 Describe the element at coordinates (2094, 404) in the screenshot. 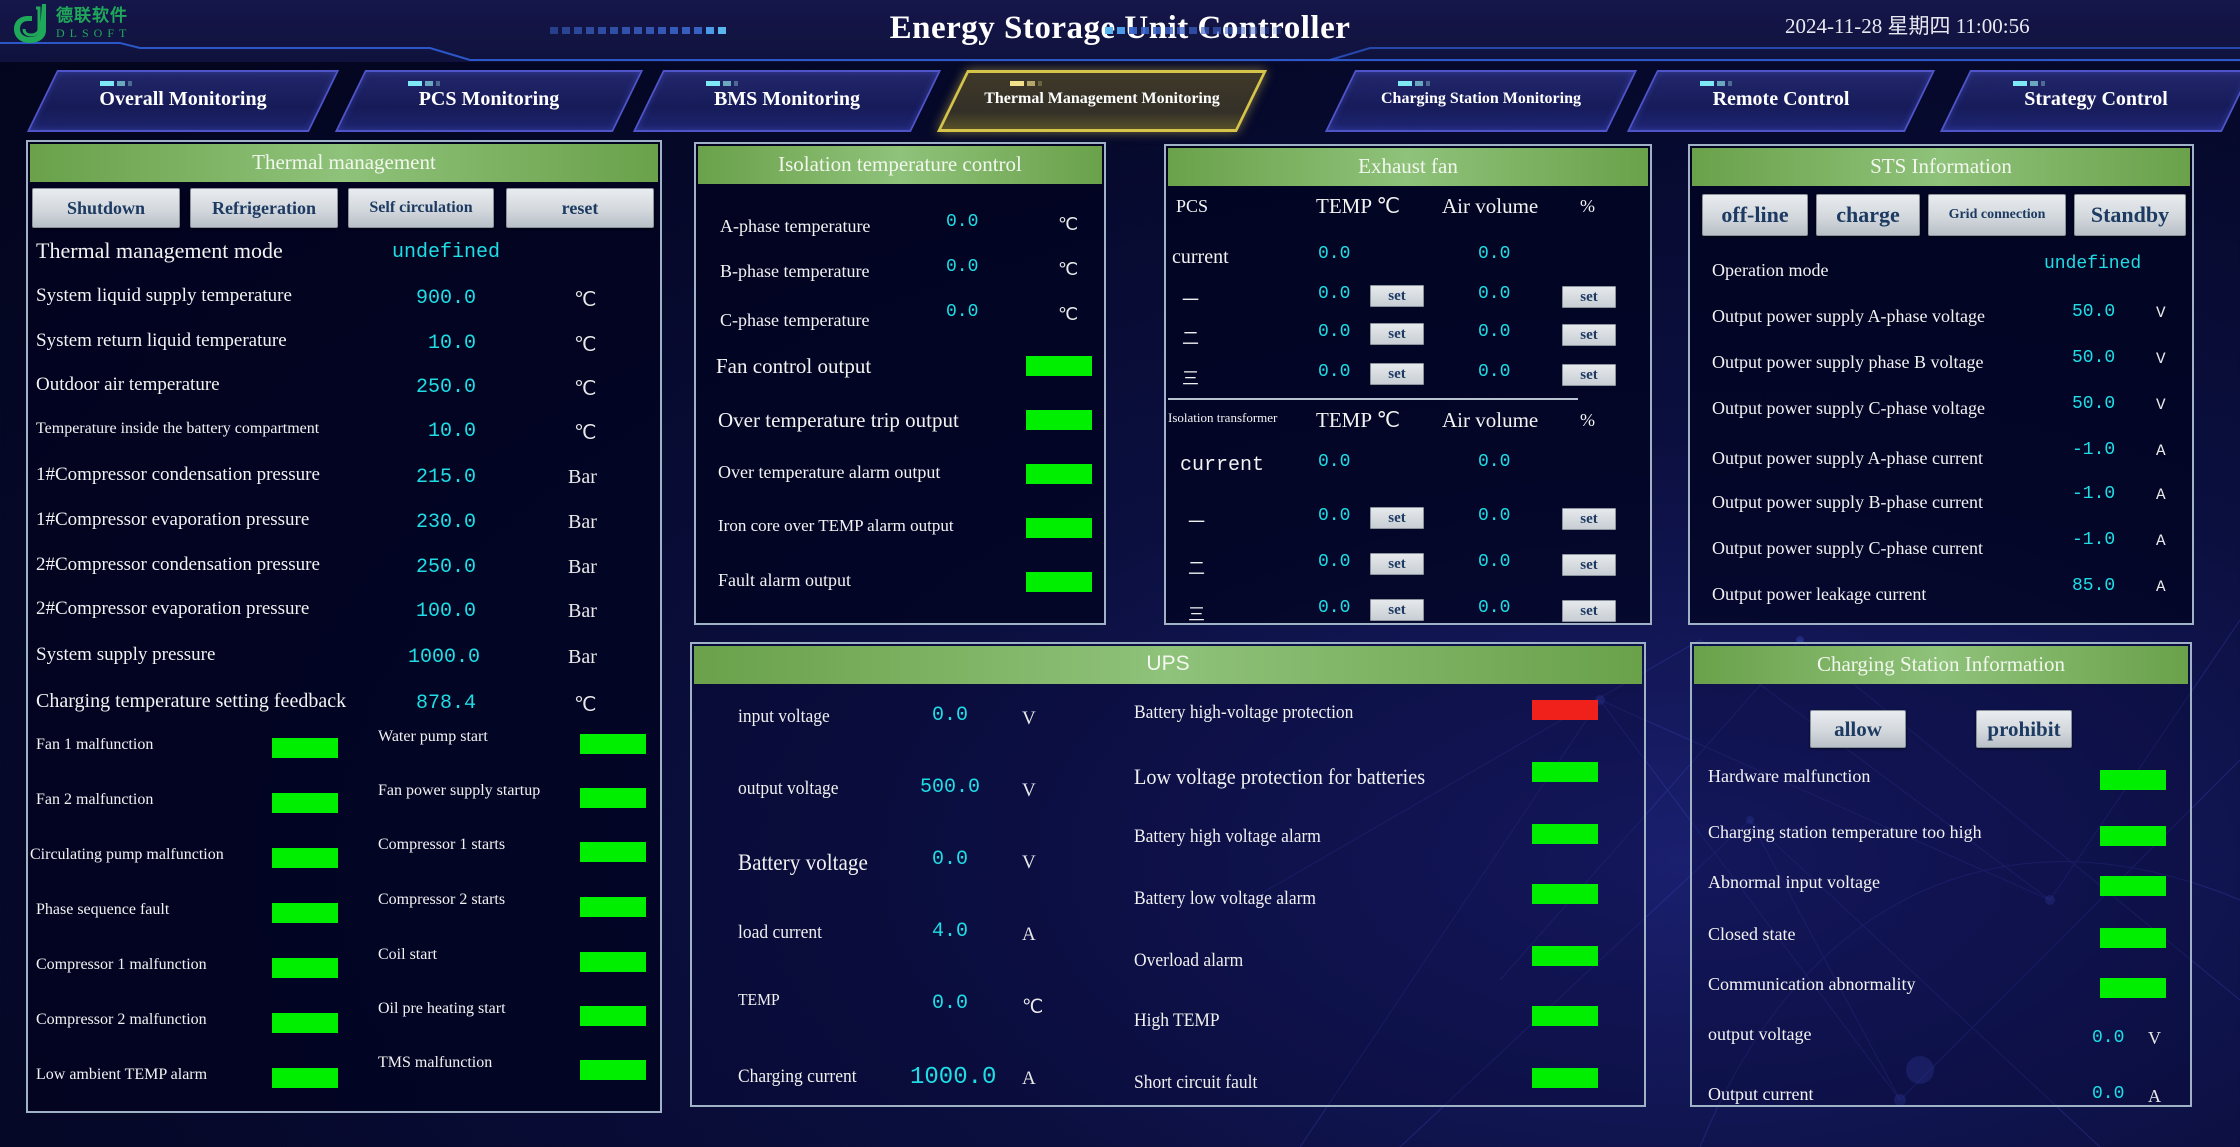

I see `sts-reading-value: 50.0` at that location.